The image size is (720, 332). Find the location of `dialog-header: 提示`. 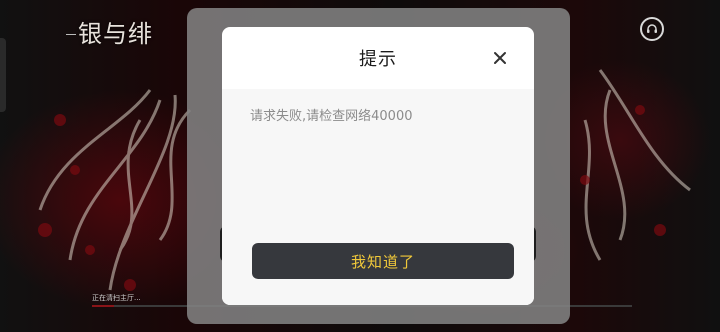

dialog-header: 提示 is located at coordinates (378, 58).